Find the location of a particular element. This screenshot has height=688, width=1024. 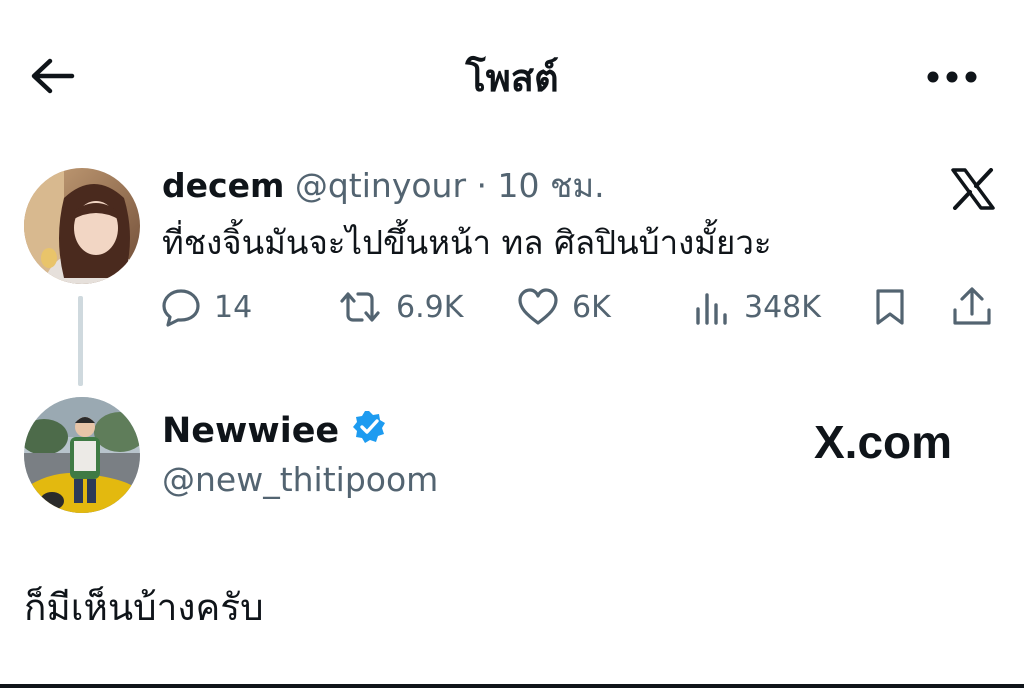

x-logo-icon is located at coordinates (973, 189).